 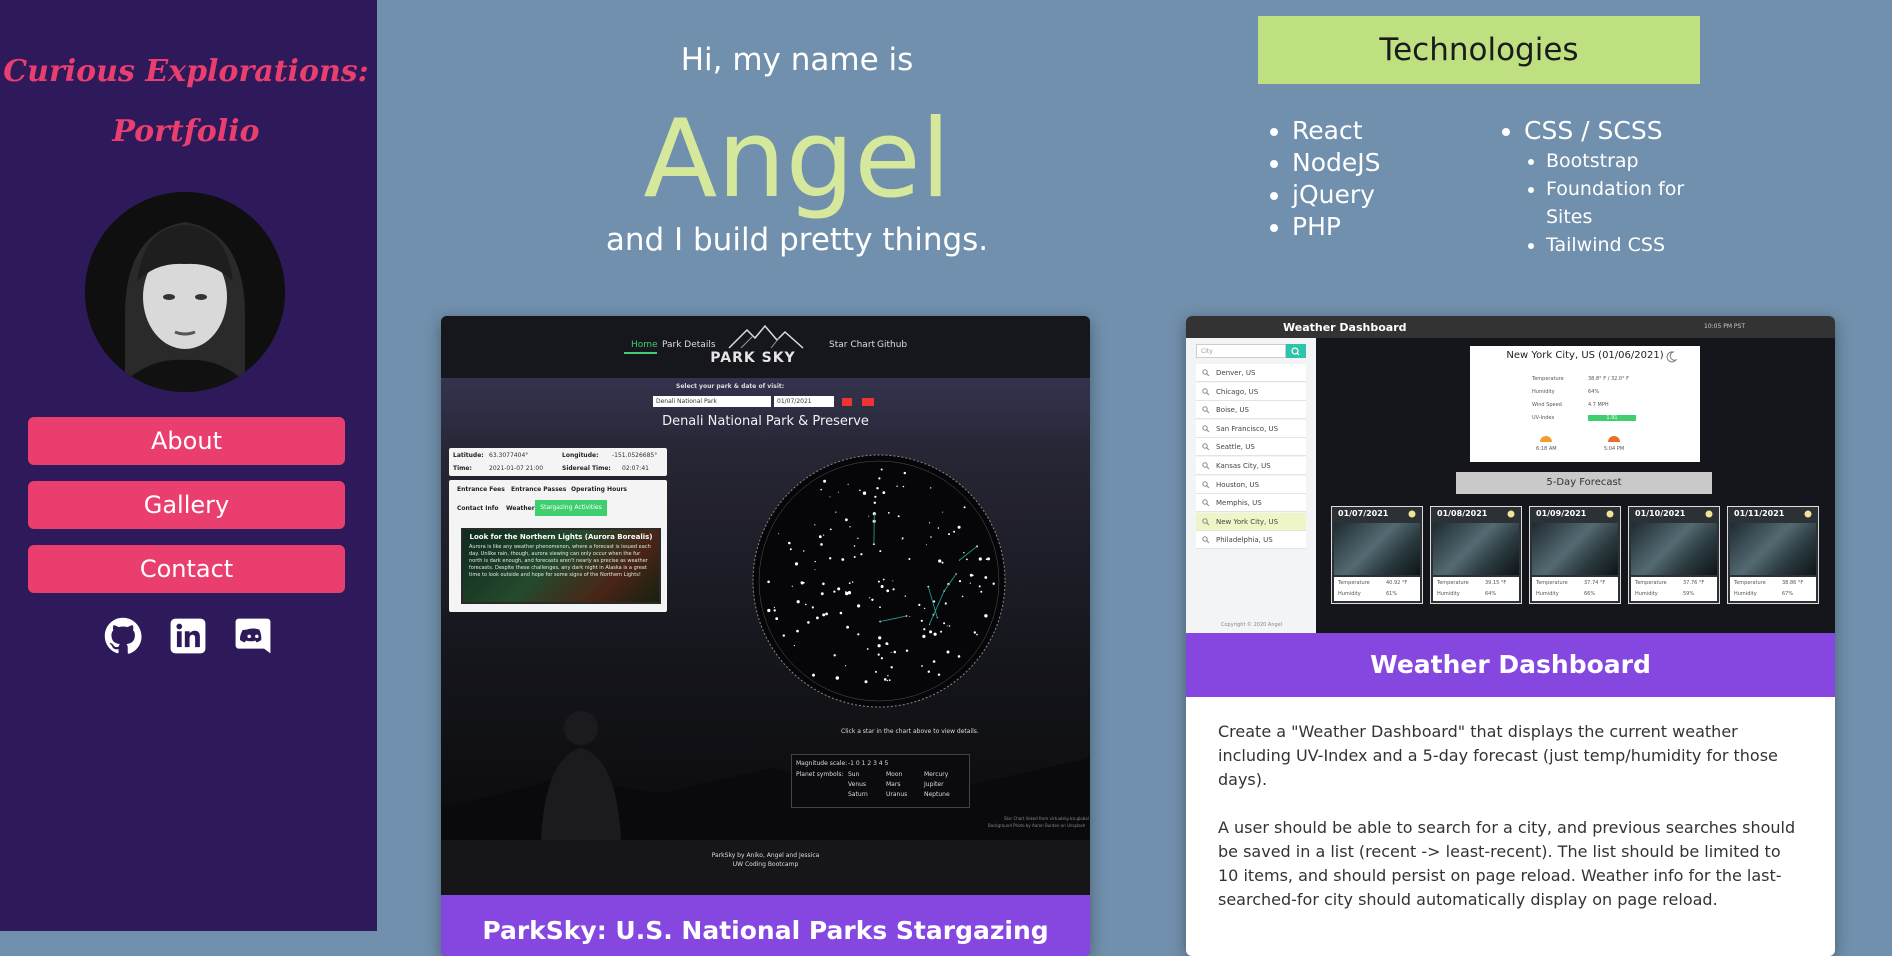 I want to click on city-search-input: City, so click(x=1241, y=351).